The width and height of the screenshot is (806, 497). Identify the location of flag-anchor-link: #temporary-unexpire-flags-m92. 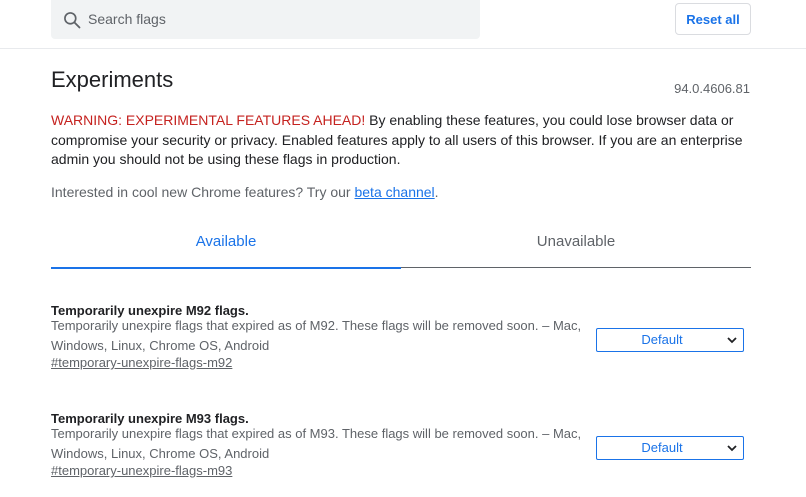
(141, 362).